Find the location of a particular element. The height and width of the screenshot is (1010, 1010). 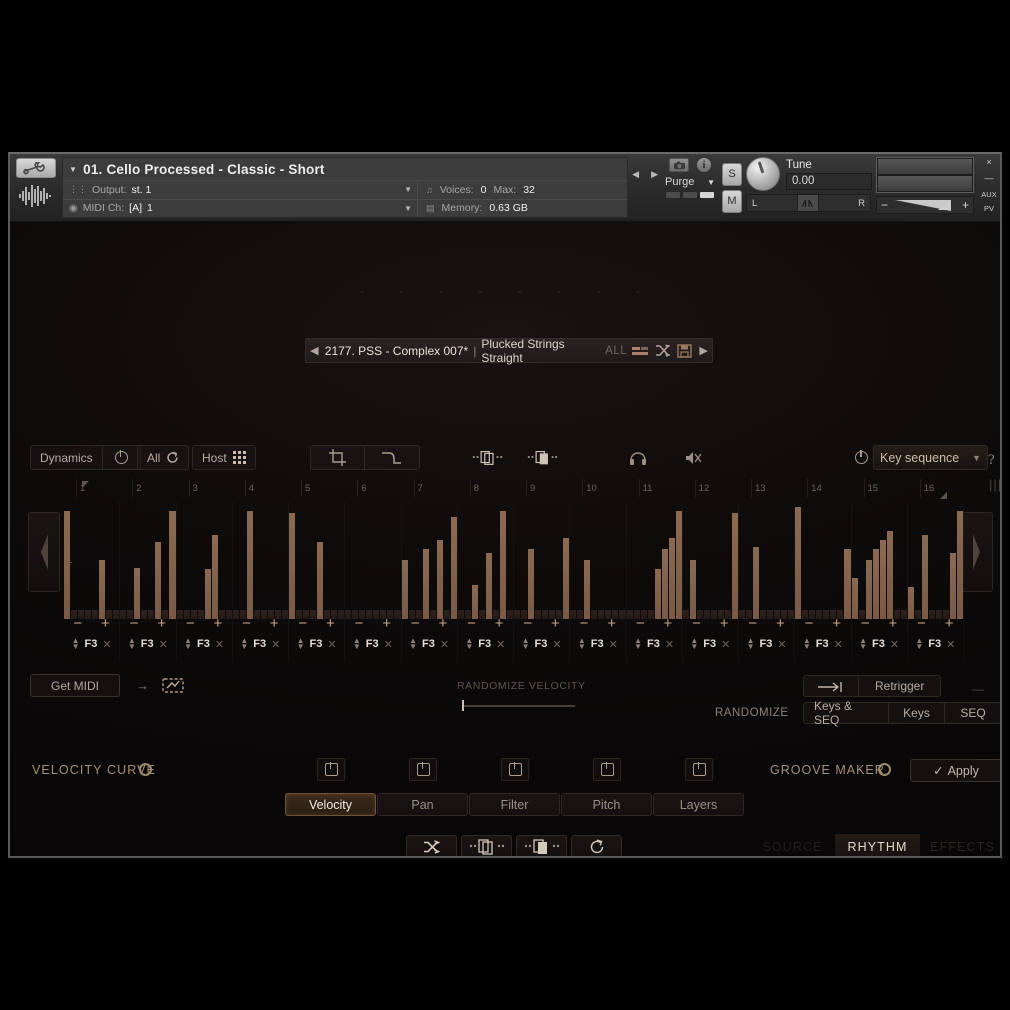

solo-button: S is located at coordinates (732, 174).